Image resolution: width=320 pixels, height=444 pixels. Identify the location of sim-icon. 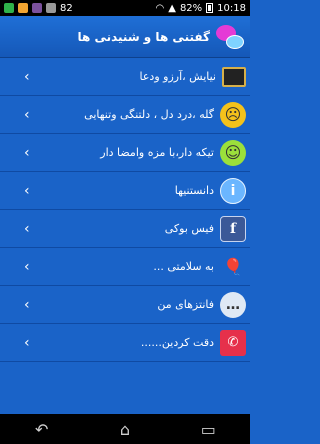
(51, 8).